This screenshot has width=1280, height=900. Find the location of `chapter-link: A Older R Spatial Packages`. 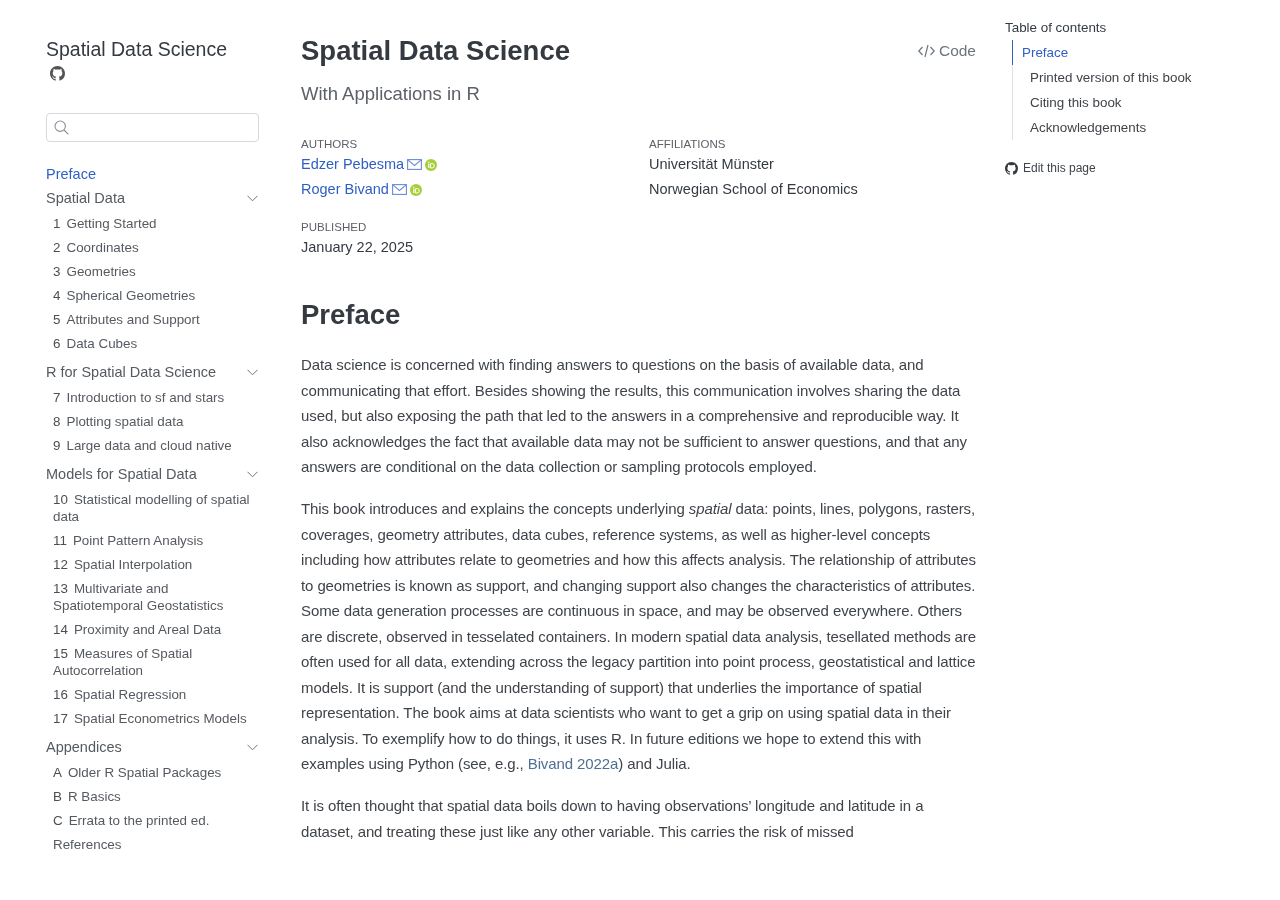

chapter-link: A Older R Spatial Packages is located at coordinates (137, 772).